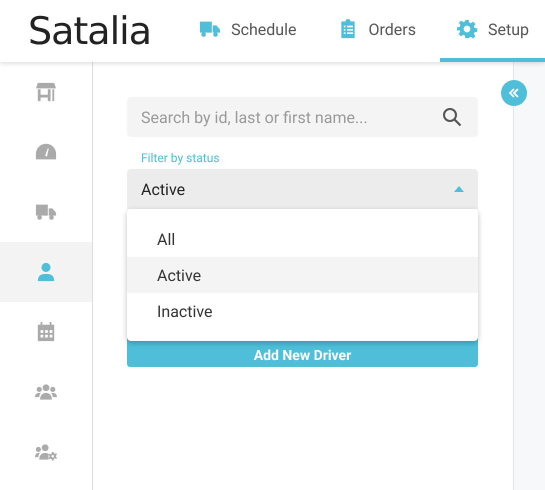 Image resolution: width=545 pixels, height=490 pixels. Describe the element at coordinates (302, 275) in the screenshot. I see `menu-option: Active` at that location.